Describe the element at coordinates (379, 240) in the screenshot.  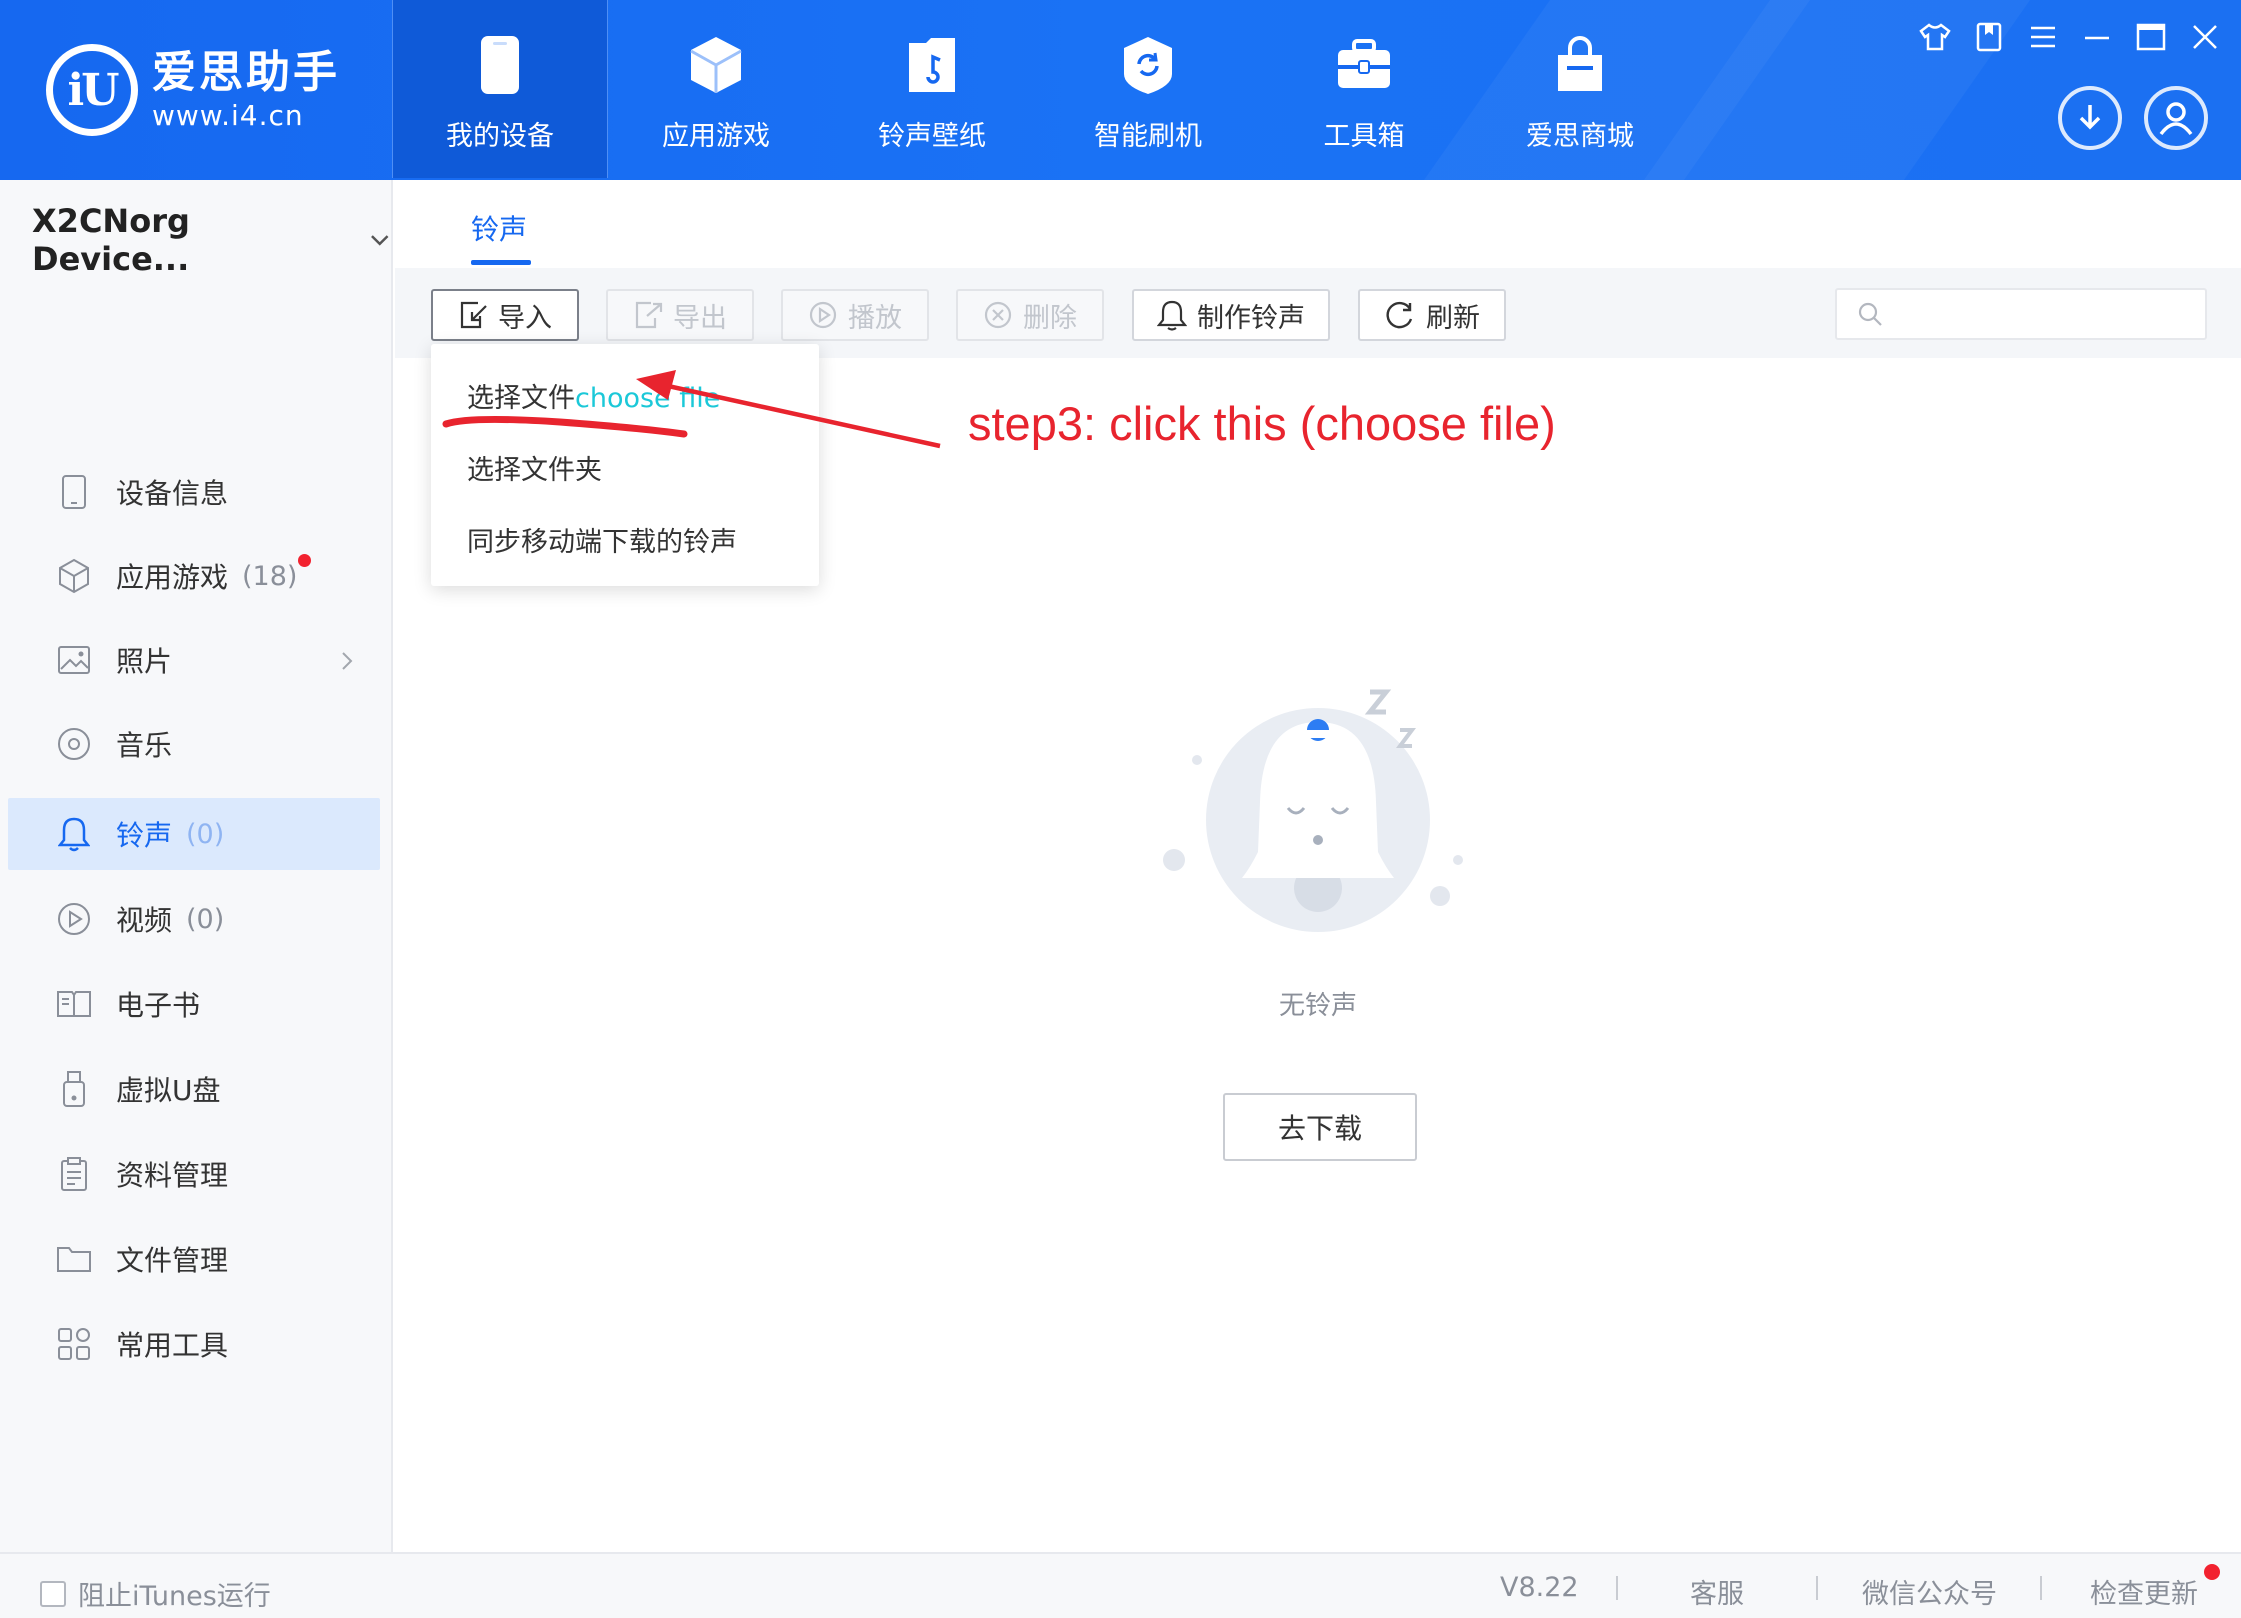
I see `chevron-down-icon` at that location.